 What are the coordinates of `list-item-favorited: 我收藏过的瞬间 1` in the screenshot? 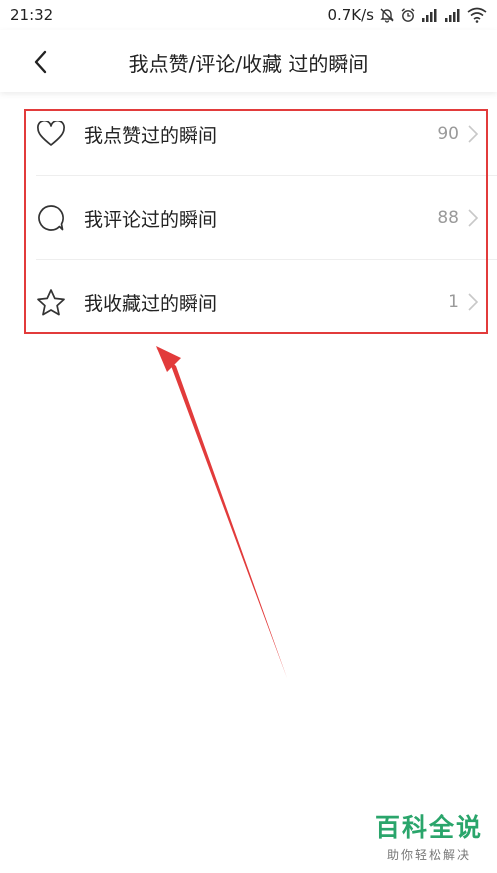 It's located at (248, 302).